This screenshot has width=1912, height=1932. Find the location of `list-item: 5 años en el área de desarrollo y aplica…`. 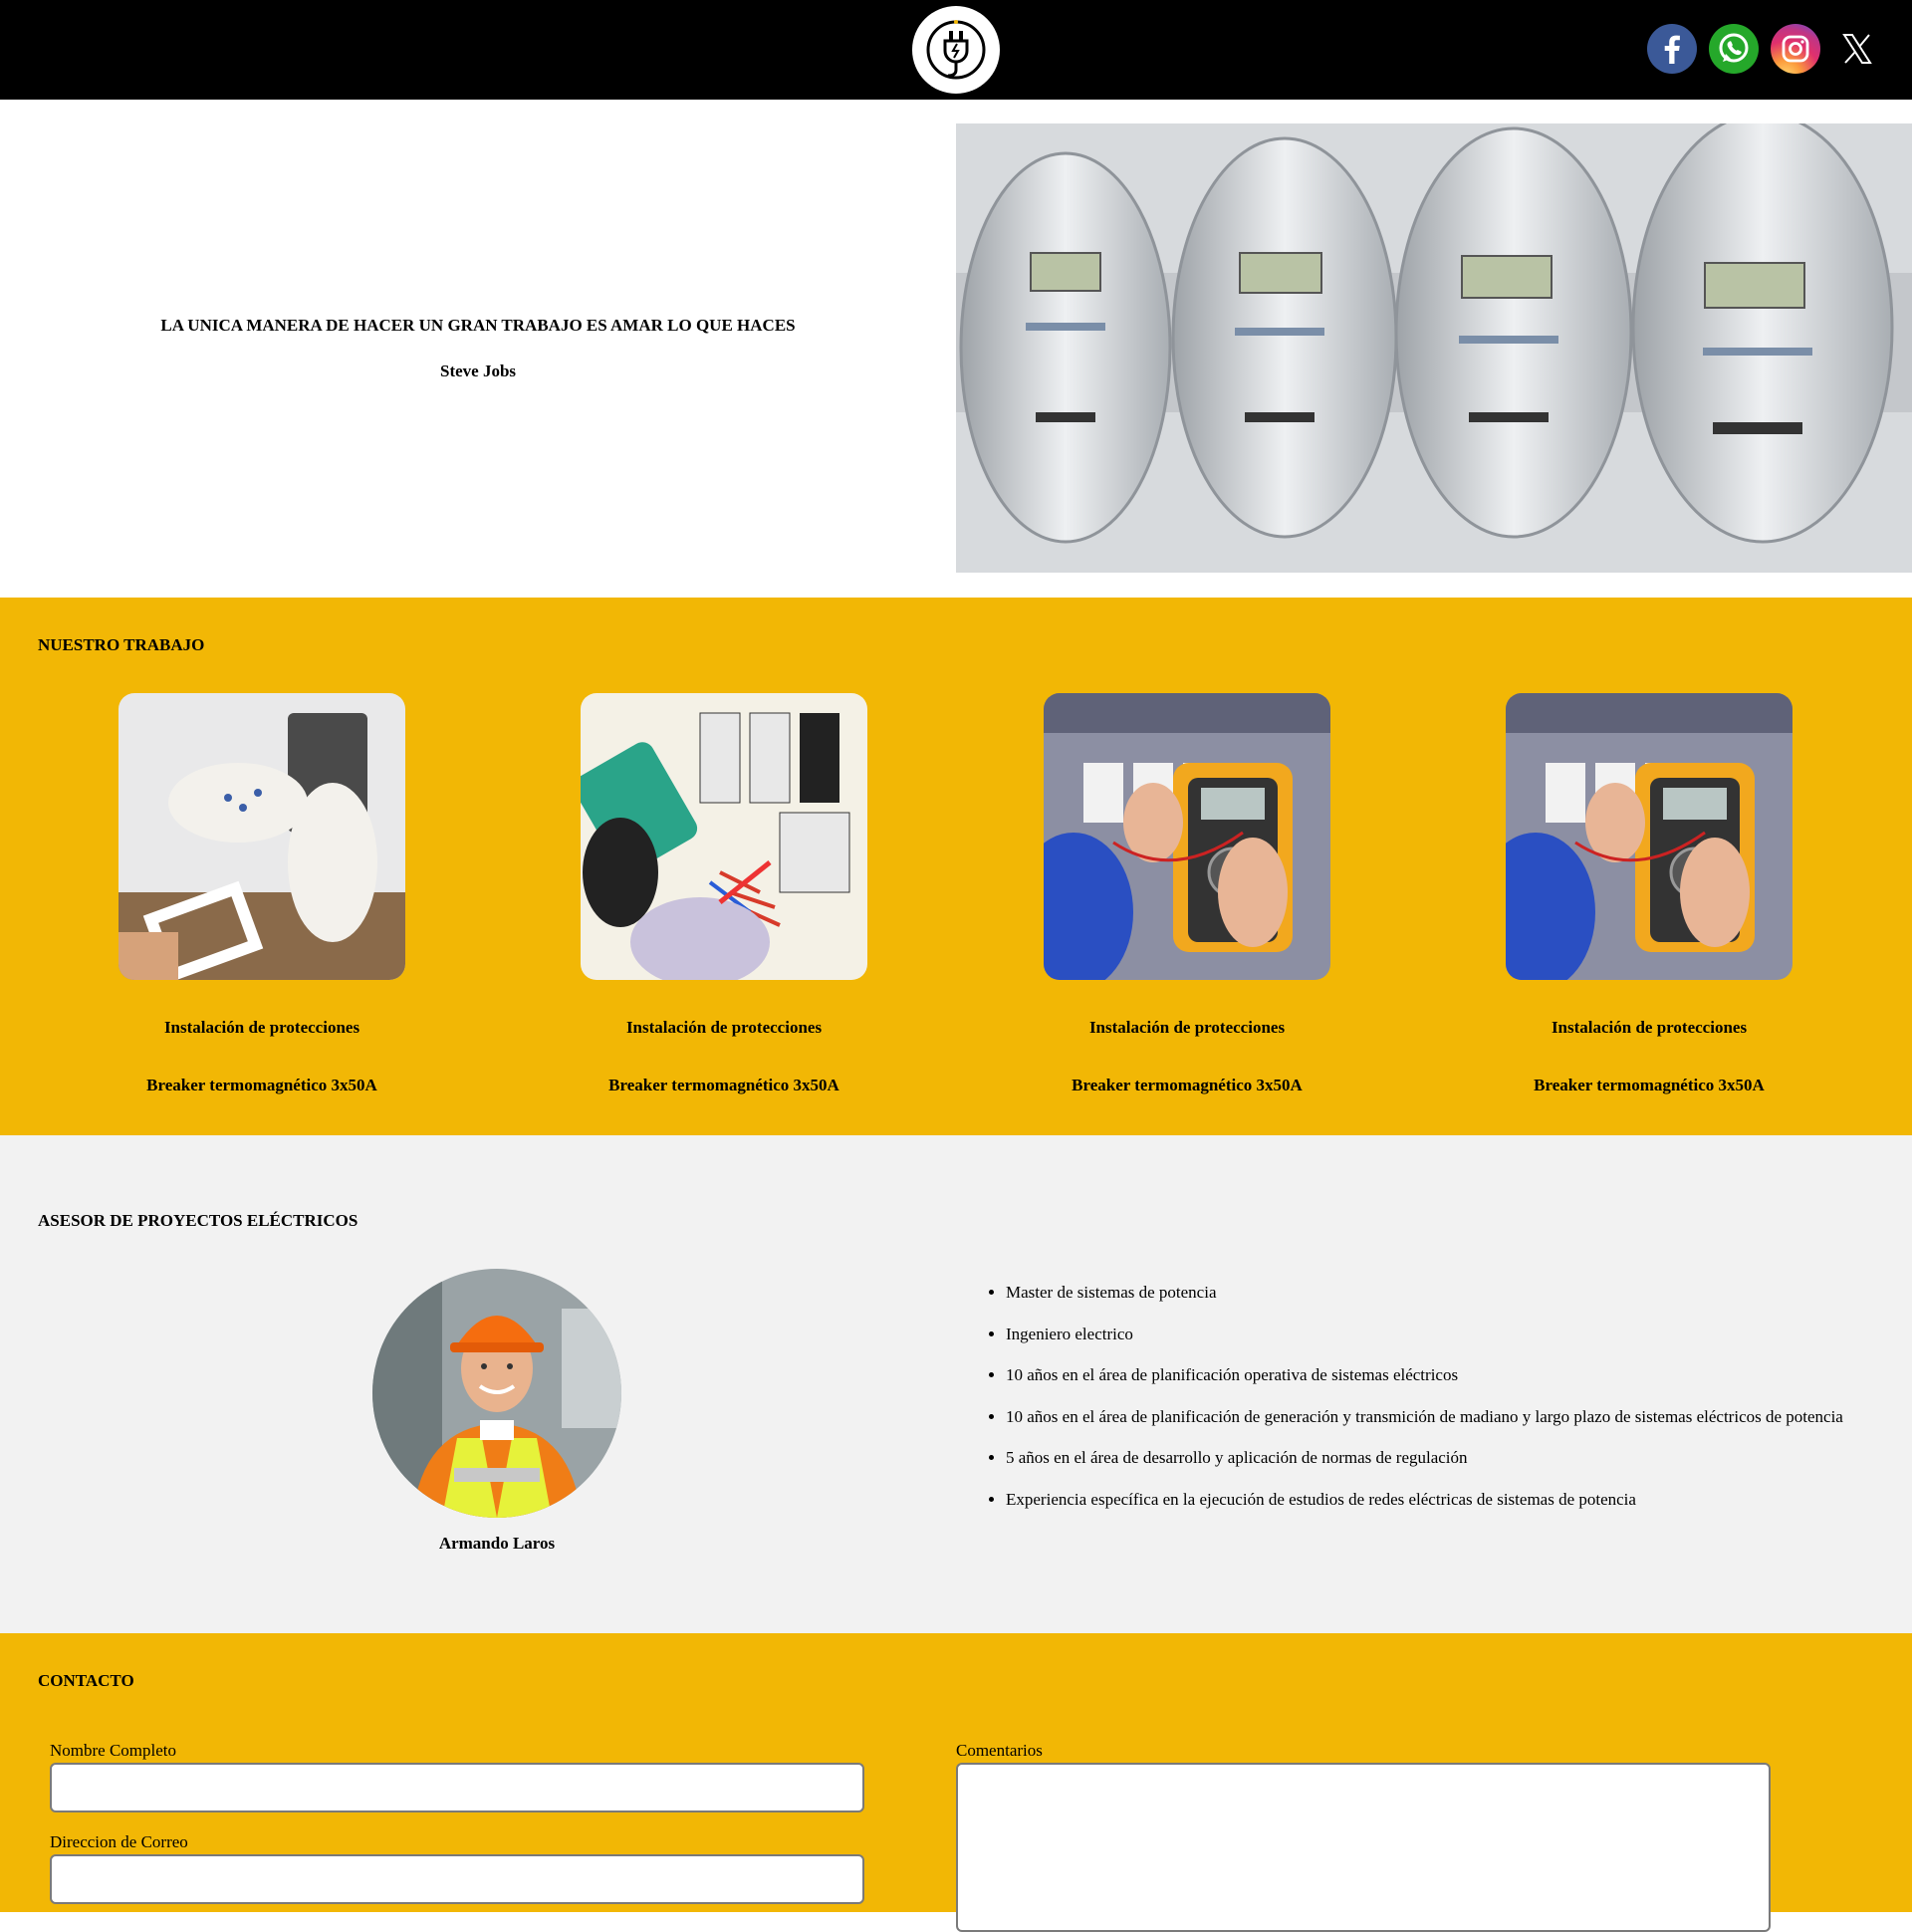

list-item: 5 años en el área de desarrollo y aplica… is located at coordinates (1424, 1458).